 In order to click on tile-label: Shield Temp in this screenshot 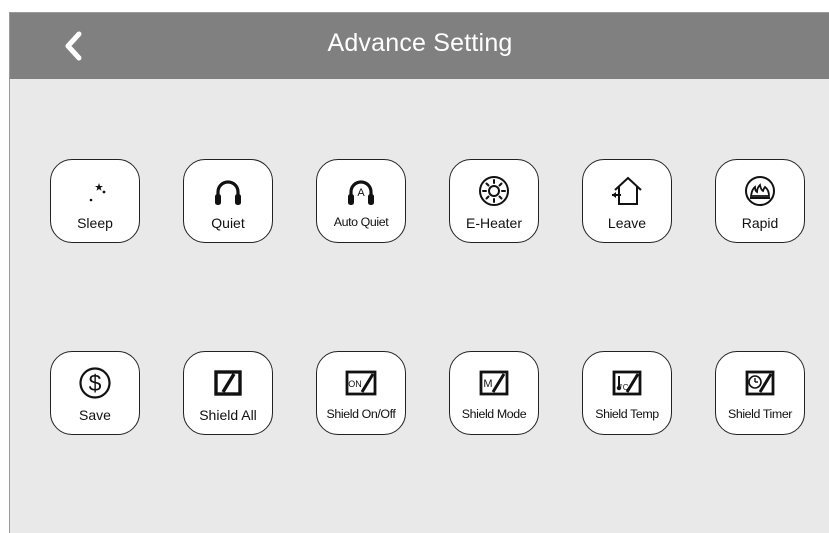, I will do `click(627, 414)`.